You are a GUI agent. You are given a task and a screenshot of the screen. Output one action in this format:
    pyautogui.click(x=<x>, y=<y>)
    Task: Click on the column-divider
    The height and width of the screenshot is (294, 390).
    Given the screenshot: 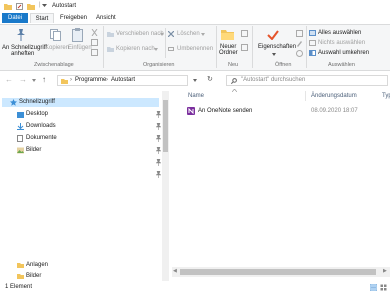 What is the action you would take?
    pyautogui.click(x=305, y=96)
    